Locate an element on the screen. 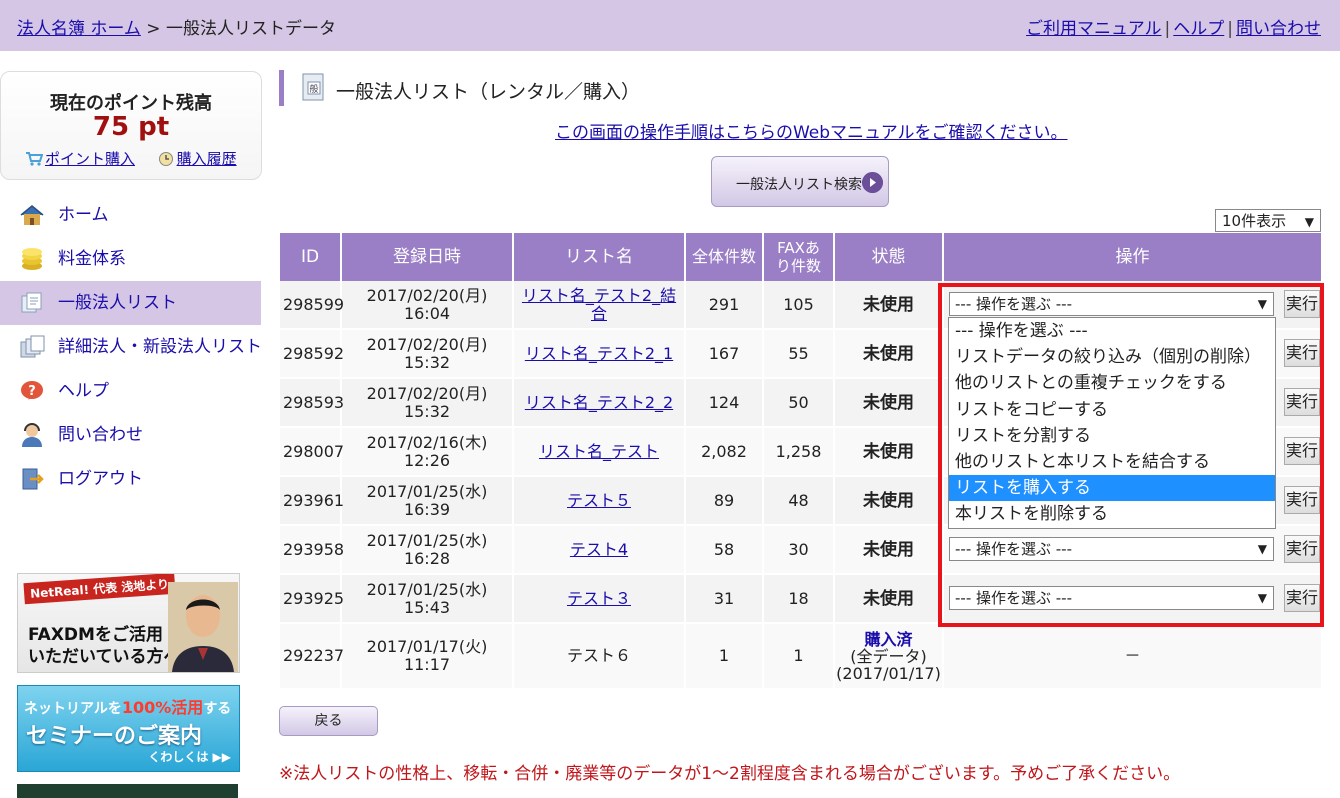 The image size is (1340, 798). seminar-banner: ネットリアルを100%活用する セミナーのご案内 くわしくは ▶▶ is located at coordinates (128, 728).